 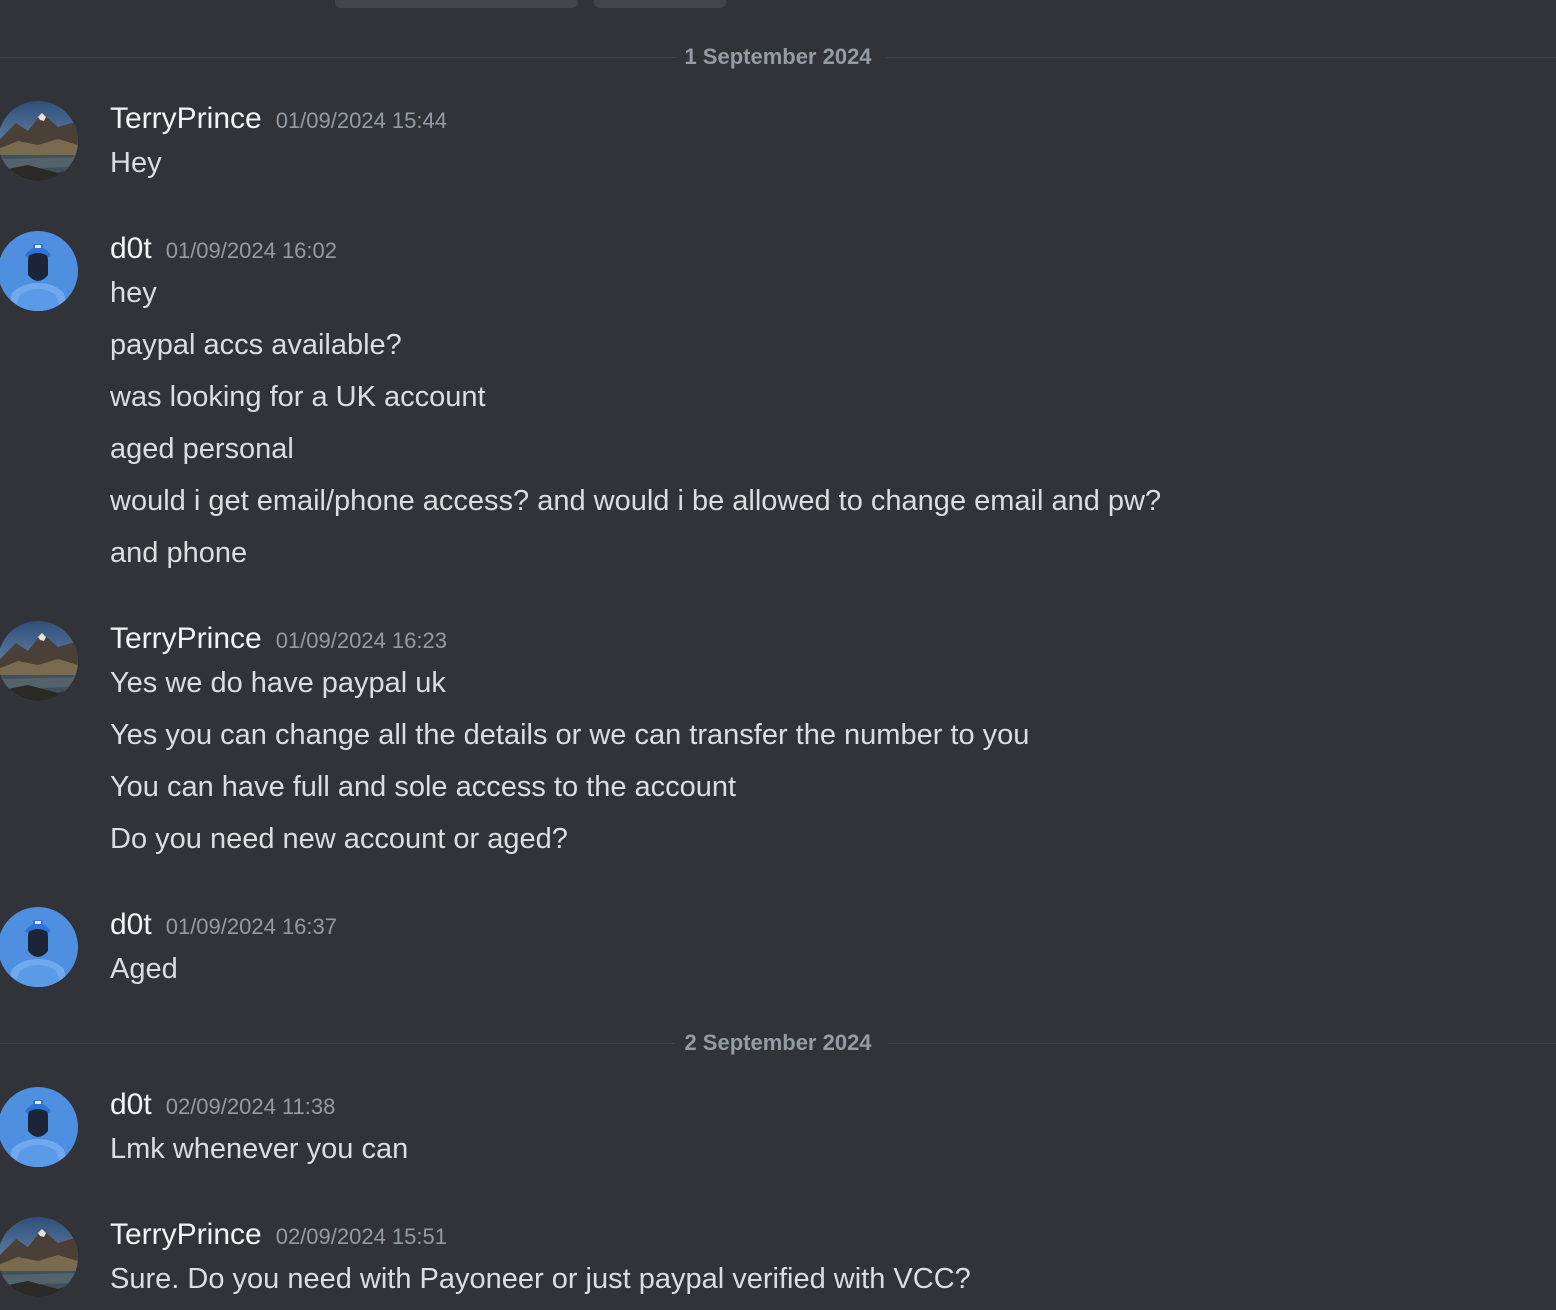 I want to click on timestamp: 01/09/2024 16:37, so click(x=251, y=926).